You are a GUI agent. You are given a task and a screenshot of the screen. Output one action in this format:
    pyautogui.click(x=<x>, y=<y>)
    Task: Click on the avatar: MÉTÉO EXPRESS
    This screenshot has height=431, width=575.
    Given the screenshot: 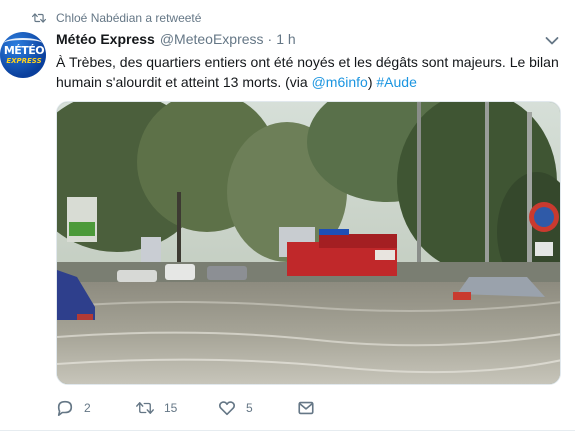 What is the action you would take?
    pyautogui.click(x=23, y=55)
    